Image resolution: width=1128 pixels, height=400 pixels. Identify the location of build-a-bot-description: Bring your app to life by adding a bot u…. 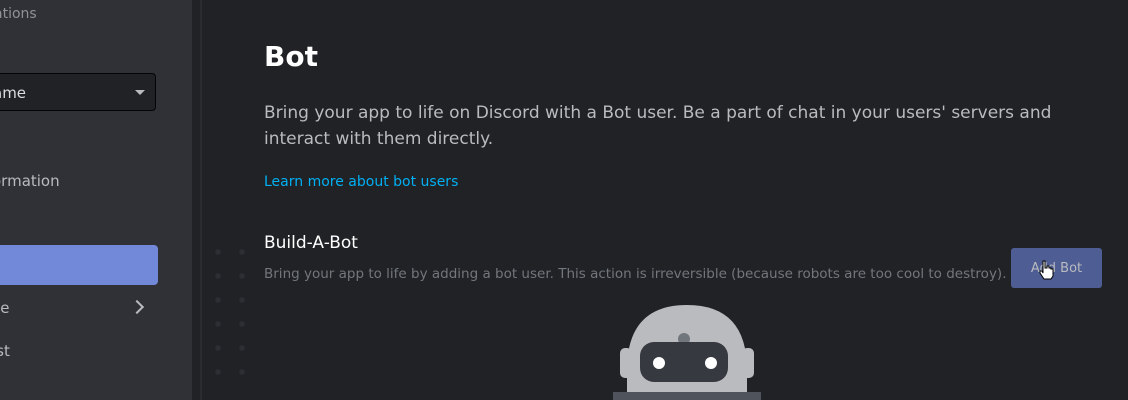
(635, 274).